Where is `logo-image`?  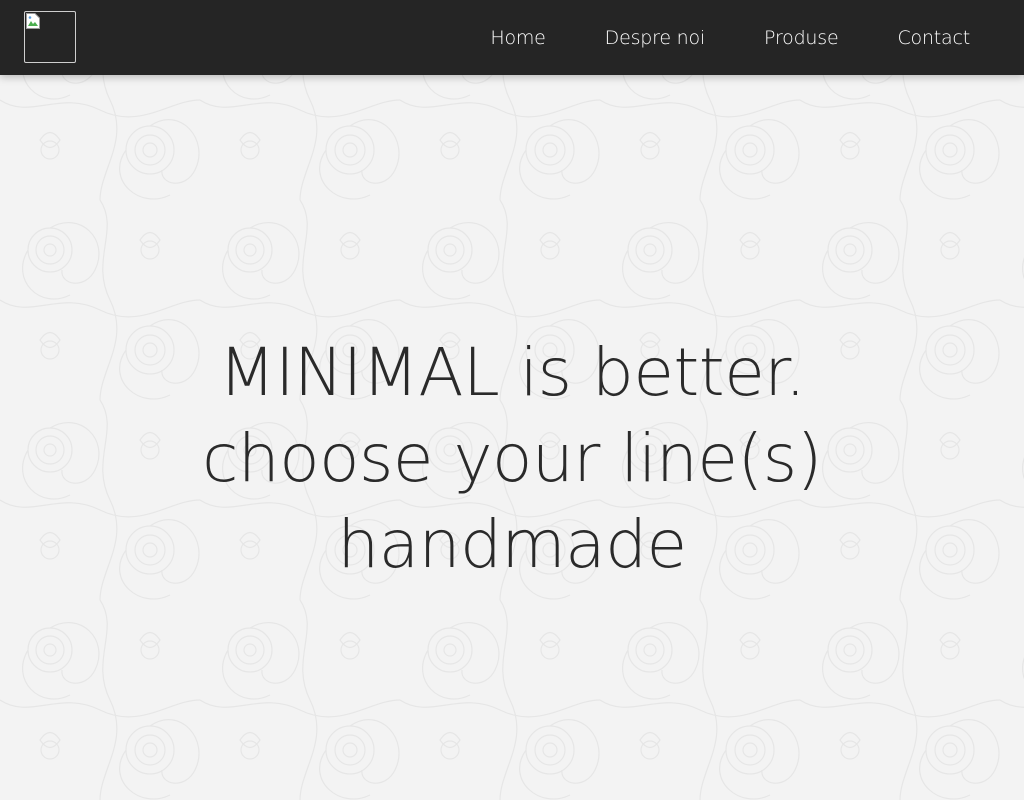
logo-image is located at coordinates (50, 37).